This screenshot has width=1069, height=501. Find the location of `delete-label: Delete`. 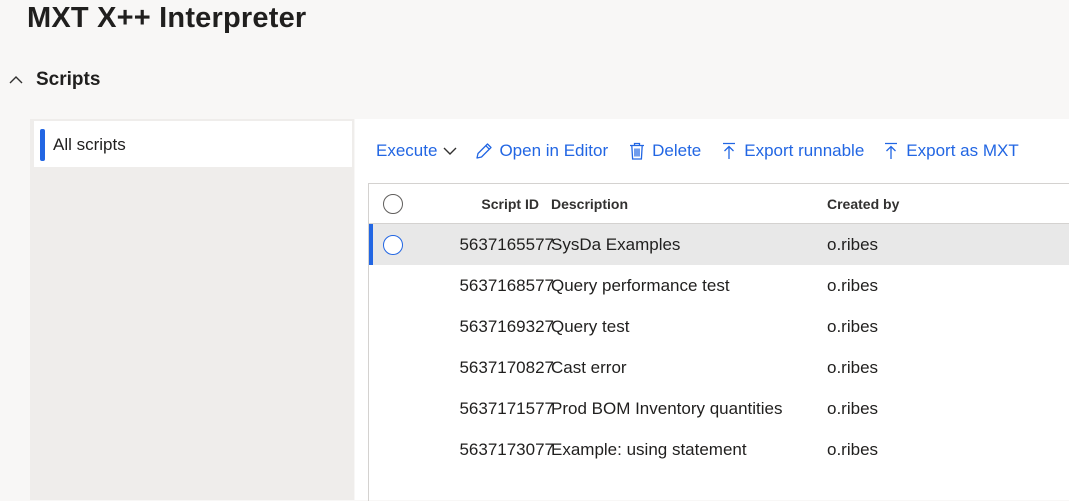

delete-label: Delete is located at coordinates (677, 150).